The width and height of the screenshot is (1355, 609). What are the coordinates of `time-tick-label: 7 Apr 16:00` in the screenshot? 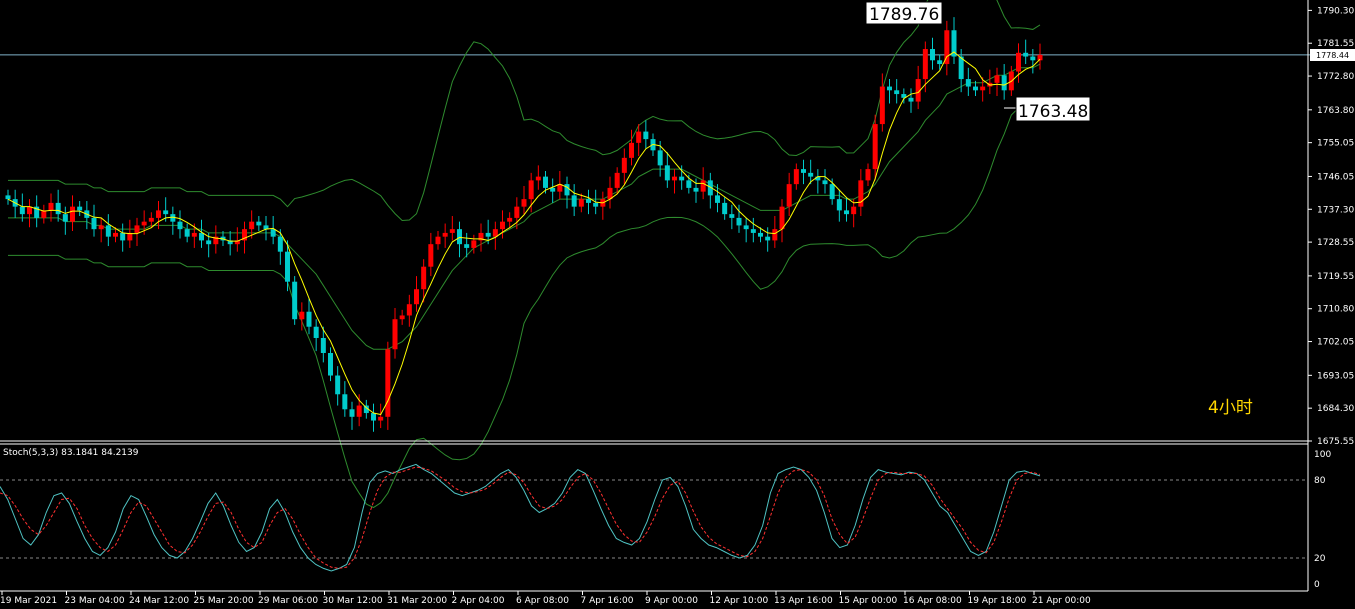 It's located at (607, 601).